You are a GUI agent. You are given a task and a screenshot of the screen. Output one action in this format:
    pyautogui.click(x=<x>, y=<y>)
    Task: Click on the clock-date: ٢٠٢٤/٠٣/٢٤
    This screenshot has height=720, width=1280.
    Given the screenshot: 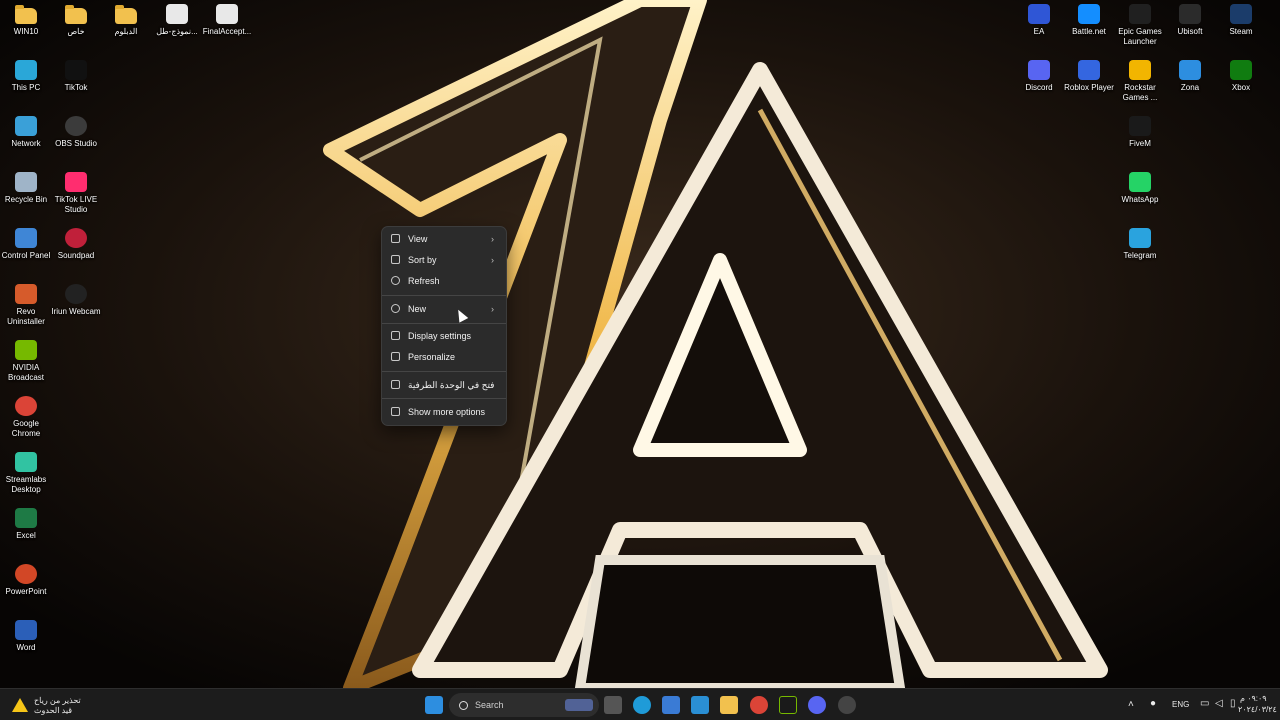 What is the action you would take?
    pyautogui.click(x=1257, y=709)
    